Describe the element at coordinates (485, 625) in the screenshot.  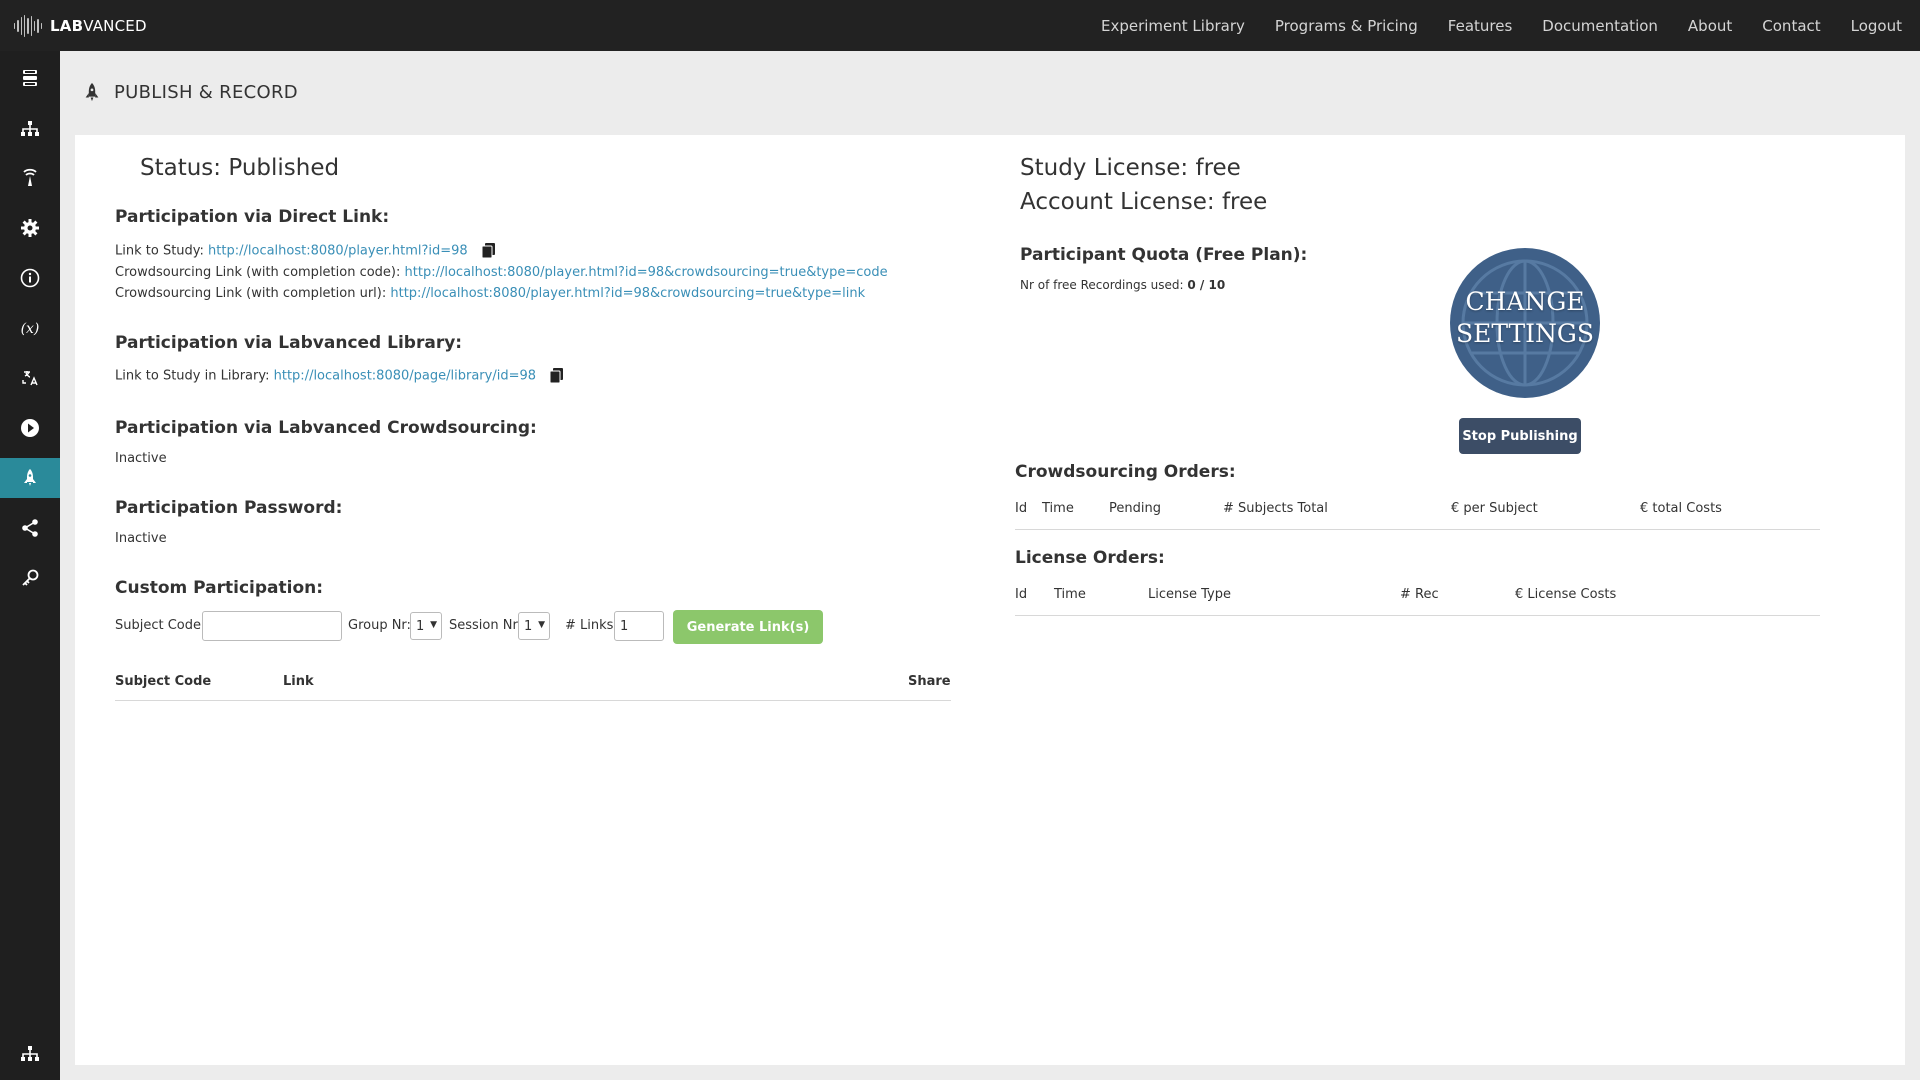
I see `session-nr-label: Session Nr:` at that location.